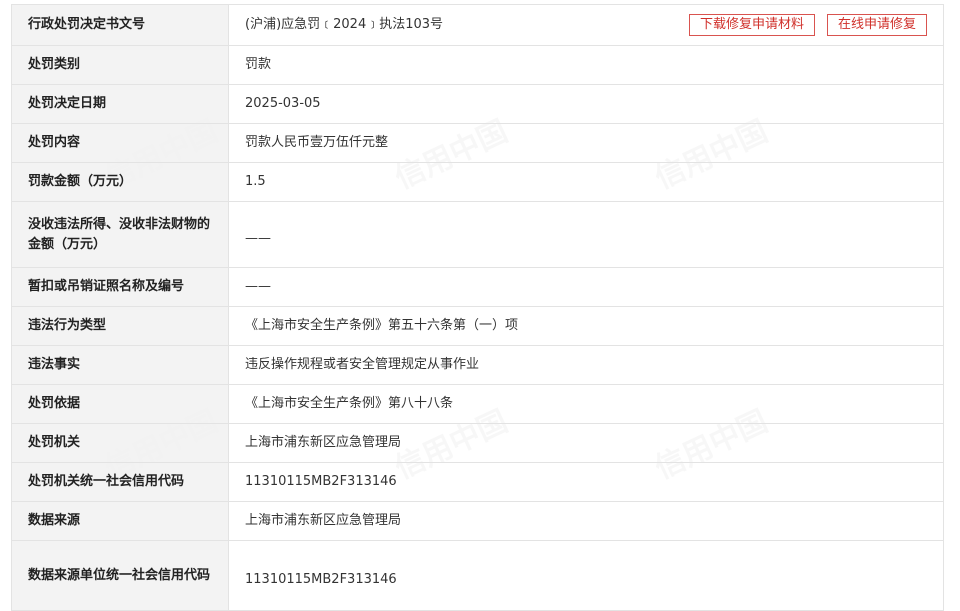 This screenshot has width=960, height=611. I want to click on row-value: 1.5, so click(586, 182).